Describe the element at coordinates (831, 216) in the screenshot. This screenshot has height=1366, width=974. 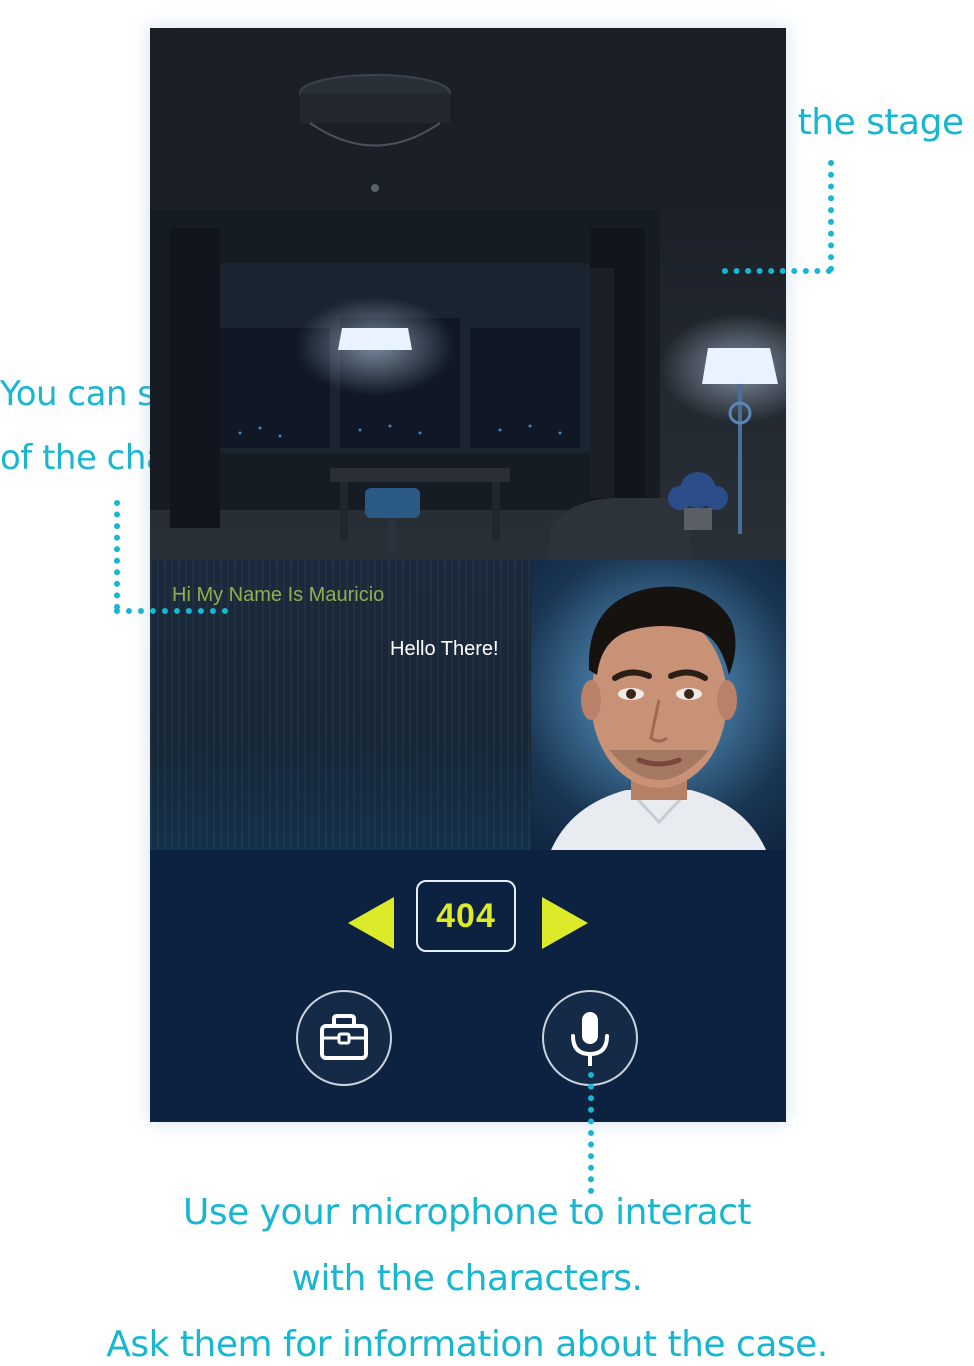
I see `stage-callout-vertical` at that location.